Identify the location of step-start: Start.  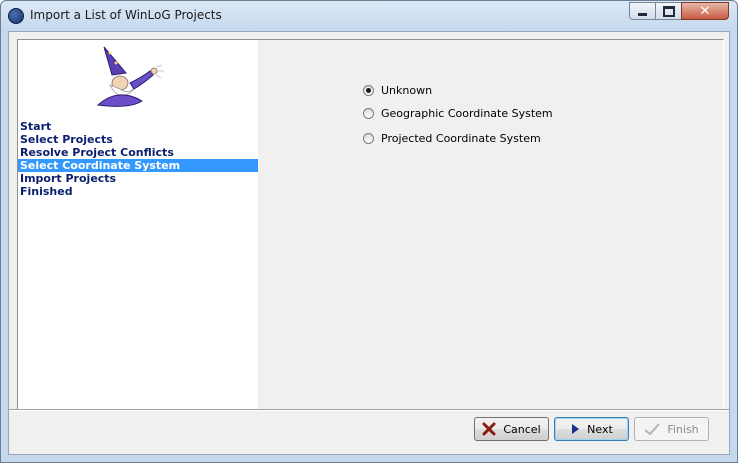
(36, 126).